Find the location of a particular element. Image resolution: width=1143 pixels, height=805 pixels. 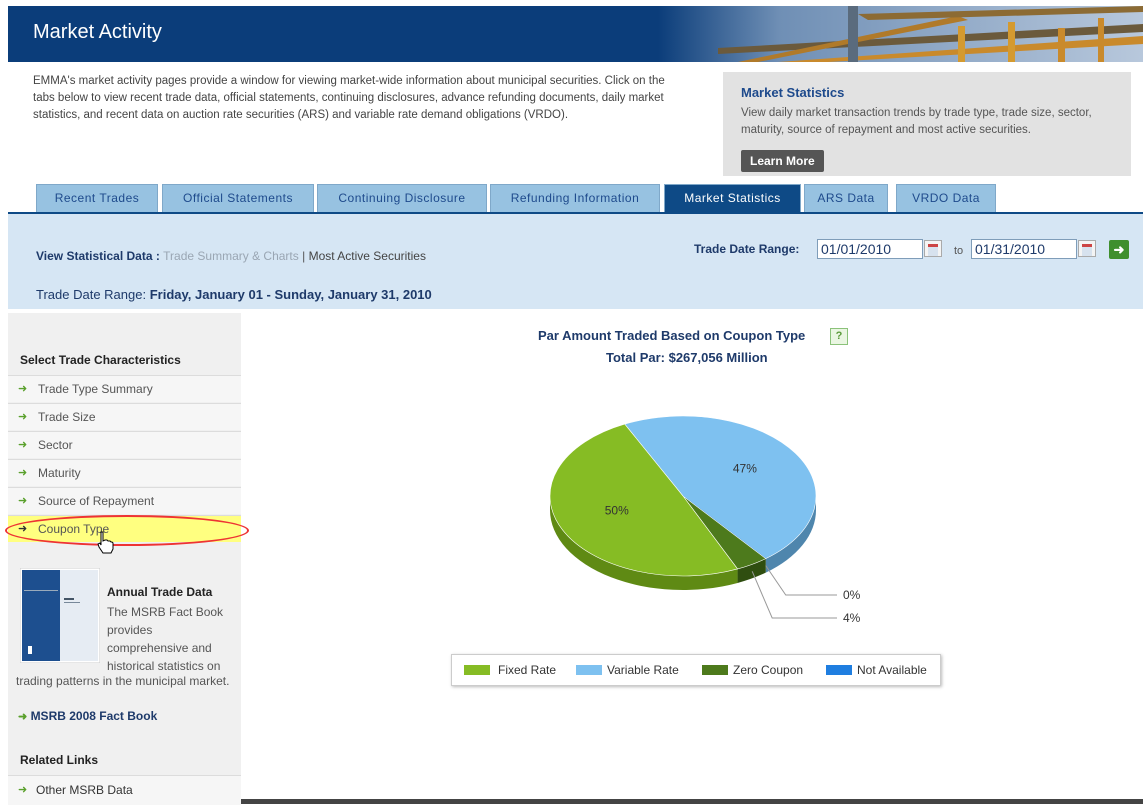

pie-data-label: 50% is located at coordinates (617, 511).